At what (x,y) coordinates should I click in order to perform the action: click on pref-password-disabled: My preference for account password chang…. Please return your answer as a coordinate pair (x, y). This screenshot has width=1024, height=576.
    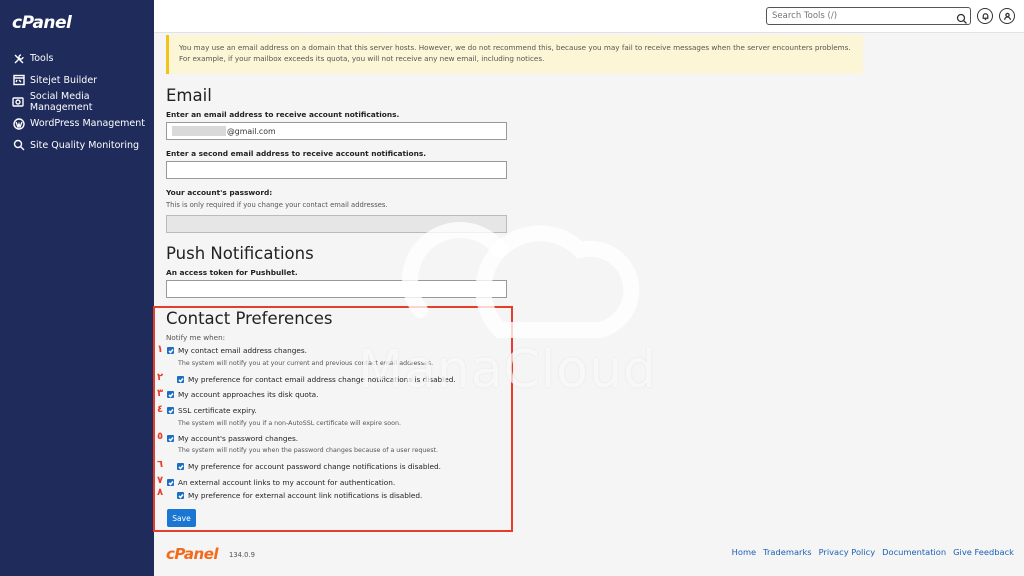
    Looking at the image, I should click on (309, 466).